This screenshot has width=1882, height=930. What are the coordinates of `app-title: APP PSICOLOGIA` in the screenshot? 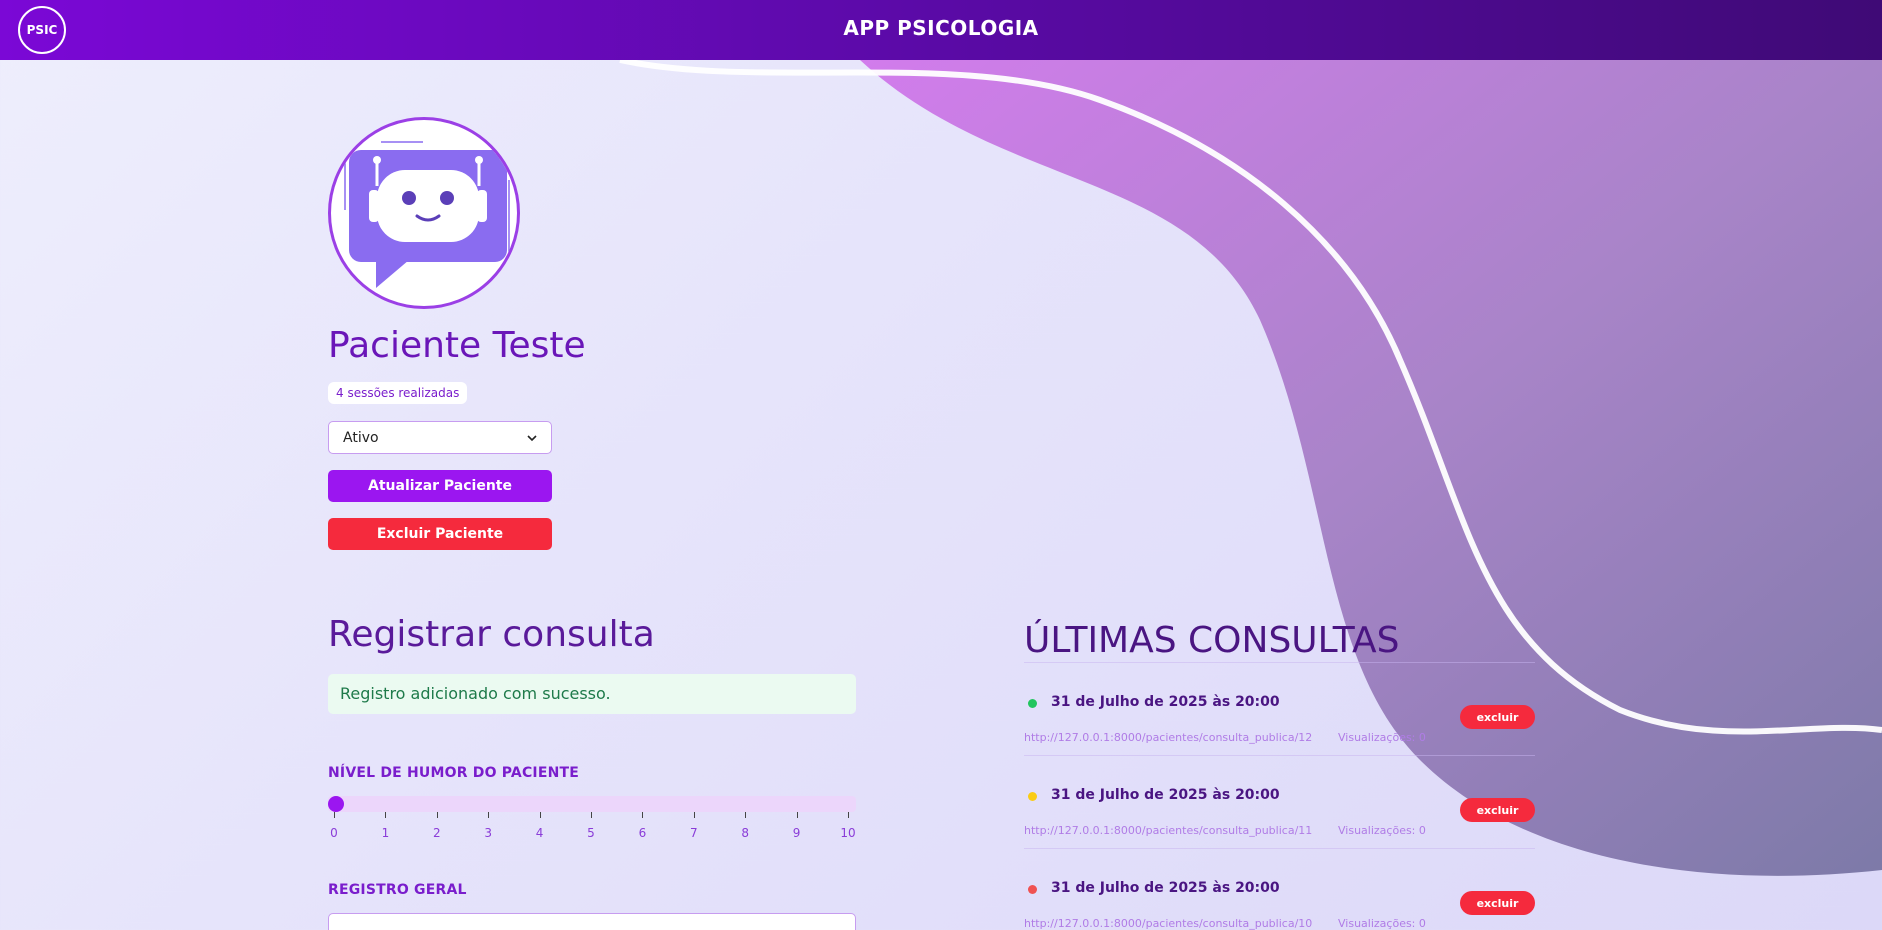 It's located at (941, 28).